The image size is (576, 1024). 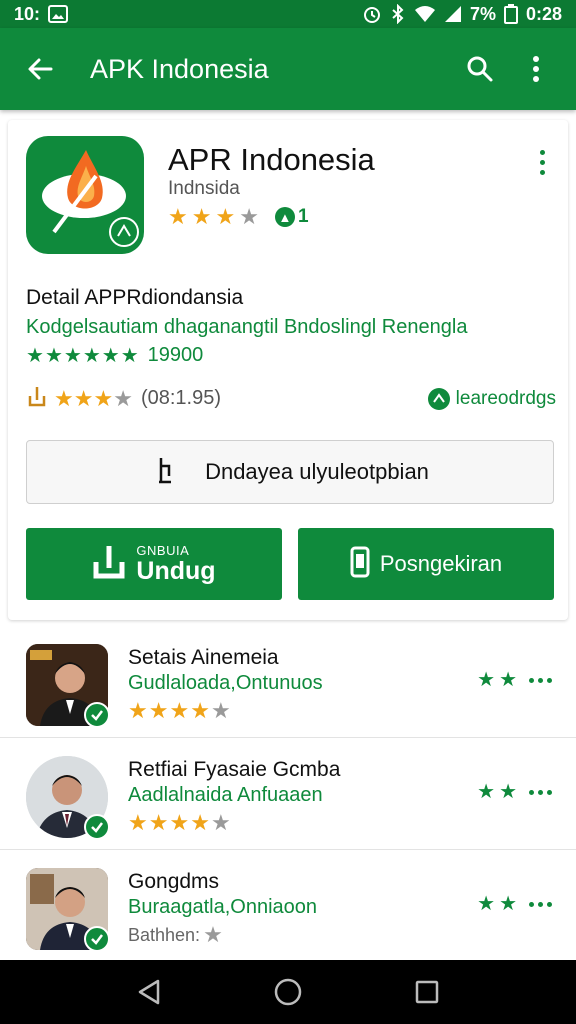 What do you see at coordinates (480, 69) in the screenshot?
I see `search-icon` at bounding box center [480, 69].